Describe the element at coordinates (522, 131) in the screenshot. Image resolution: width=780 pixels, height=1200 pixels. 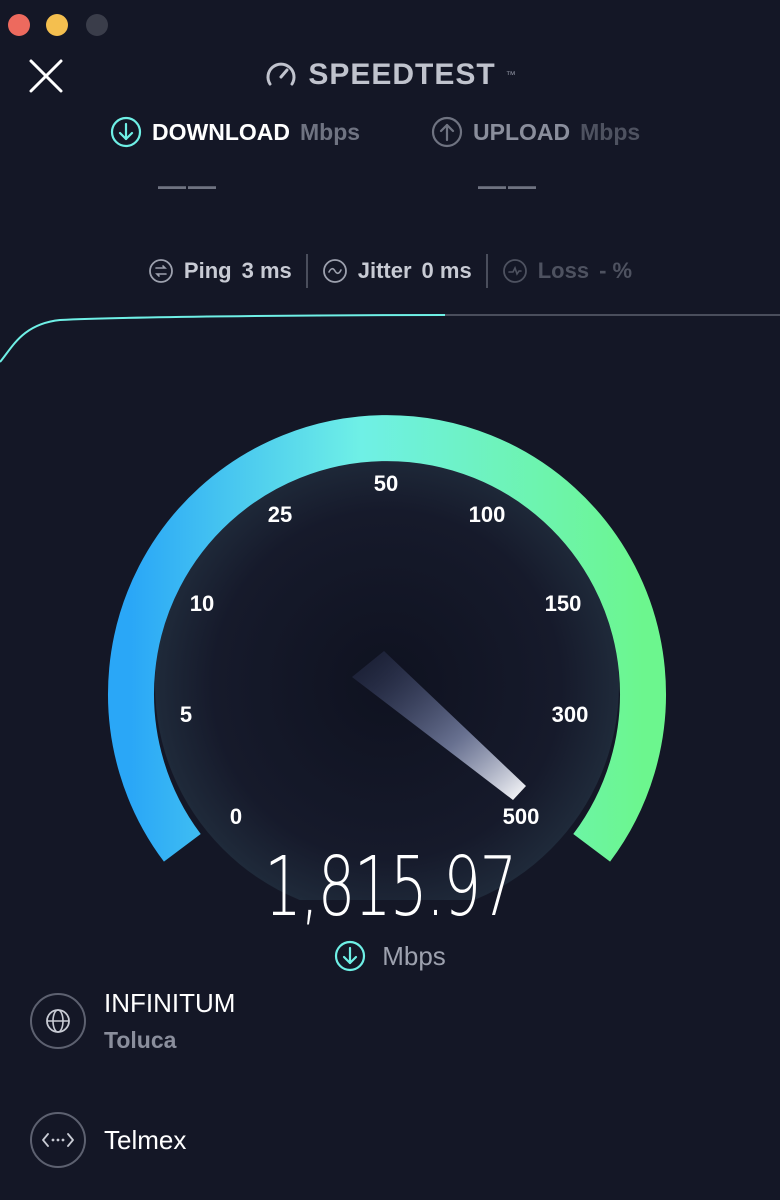
I see `upload-label: UPLOAD` at that location.